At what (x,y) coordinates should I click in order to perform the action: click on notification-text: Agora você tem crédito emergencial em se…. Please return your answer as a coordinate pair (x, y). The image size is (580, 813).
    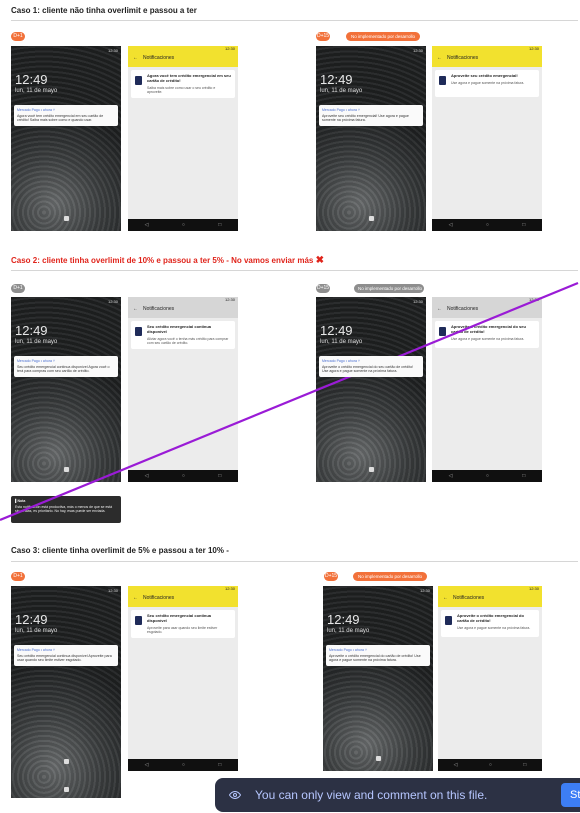
    Looking at the image, I should click on (60, 118).